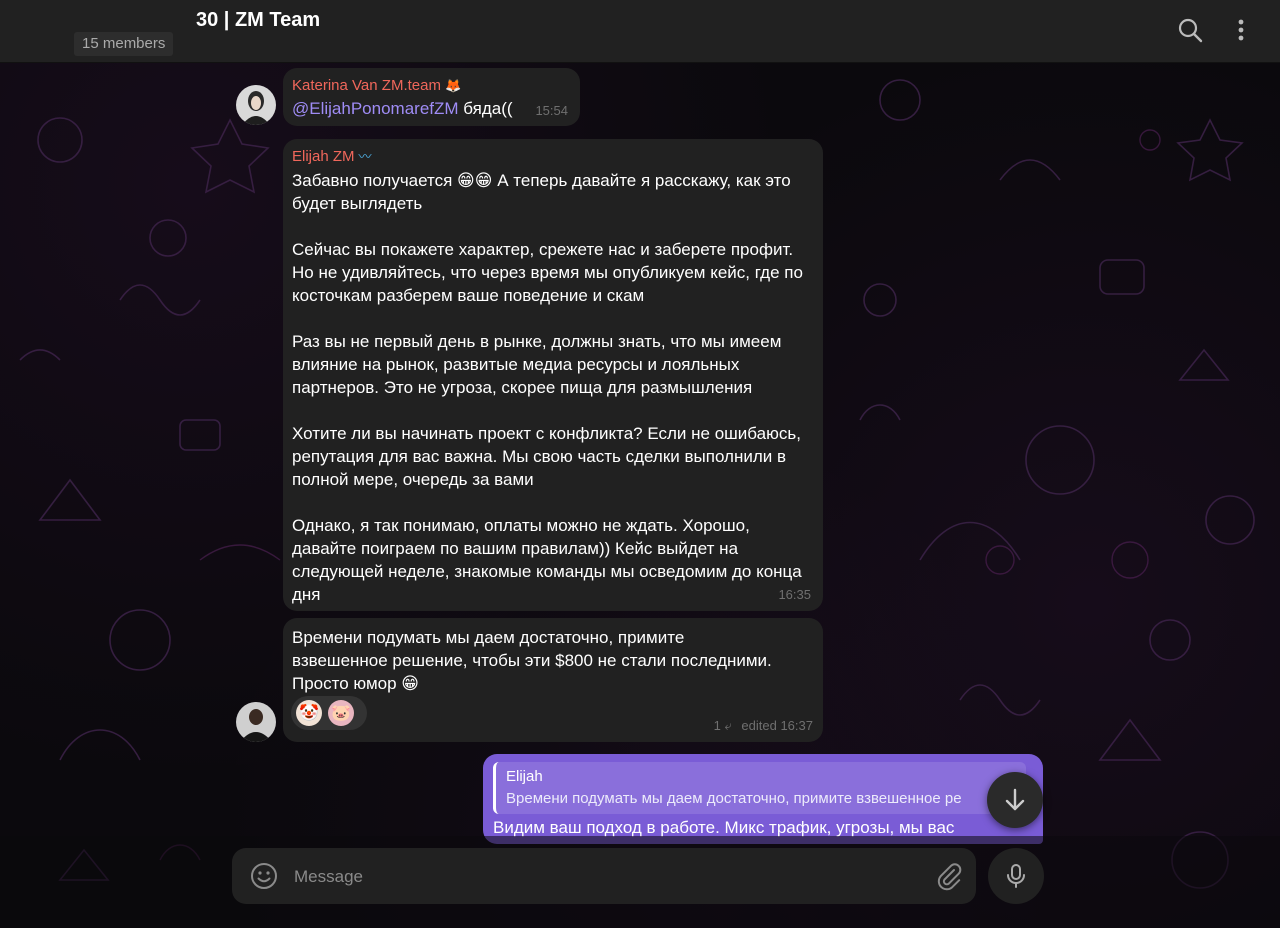  I want to click on microphone-icon, so click(1016, 876).